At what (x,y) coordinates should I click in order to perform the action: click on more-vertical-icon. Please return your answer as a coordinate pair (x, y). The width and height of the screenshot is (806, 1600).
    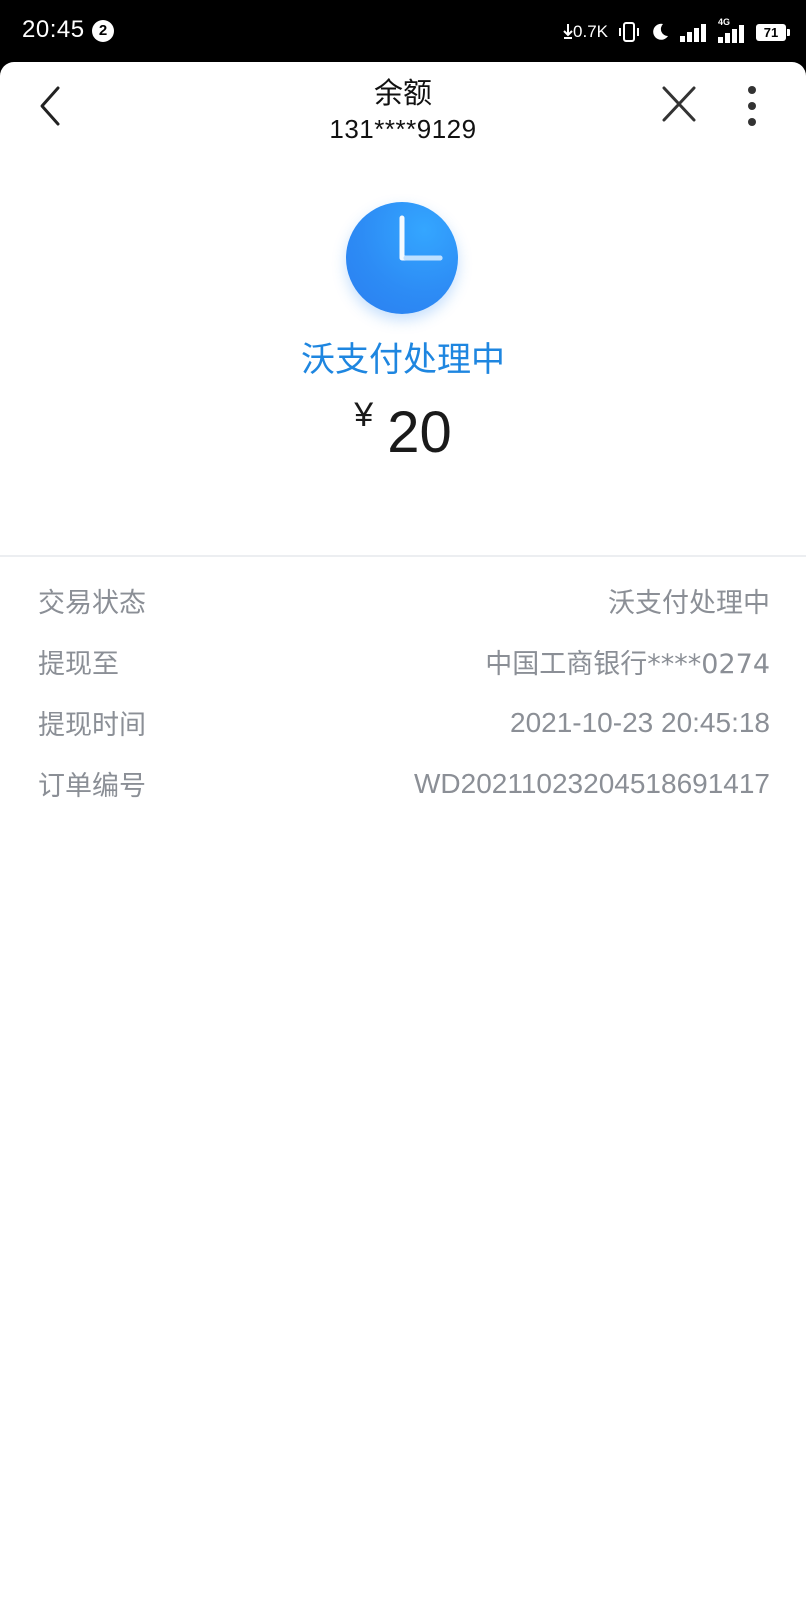
    Looking at the image, I should click on (752, 106).